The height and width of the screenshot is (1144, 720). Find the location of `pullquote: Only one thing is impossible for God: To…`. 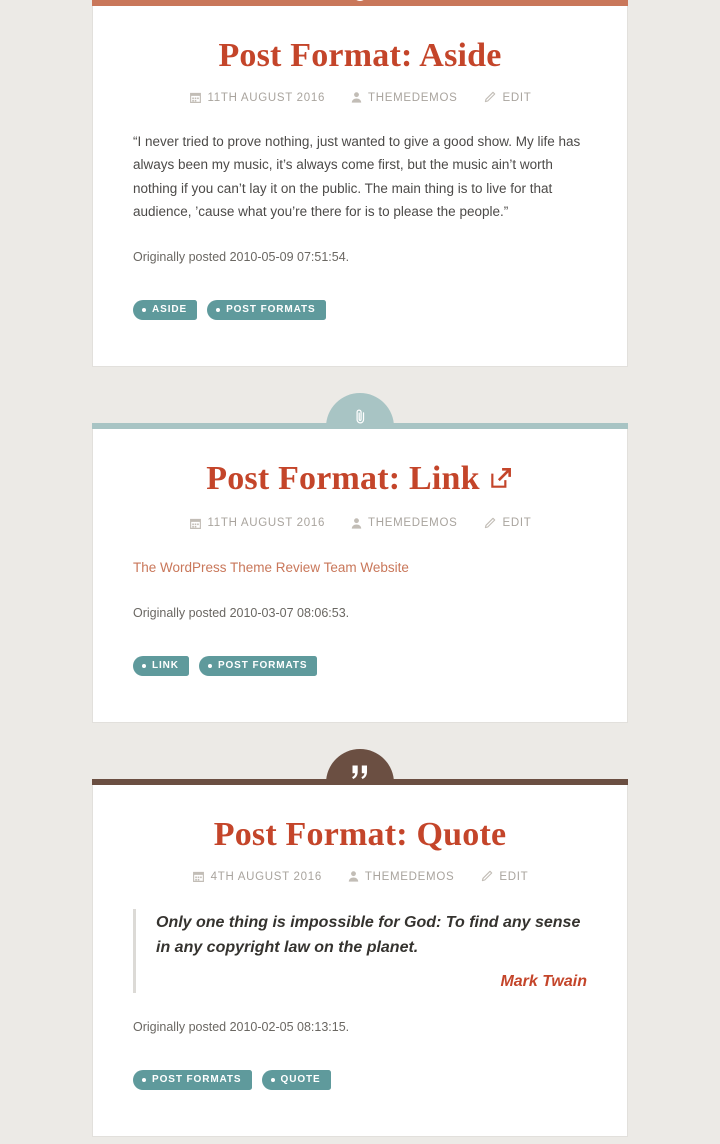

pullquote: Only one thing is impossible for God: To… is located at coordinates (360, 951).